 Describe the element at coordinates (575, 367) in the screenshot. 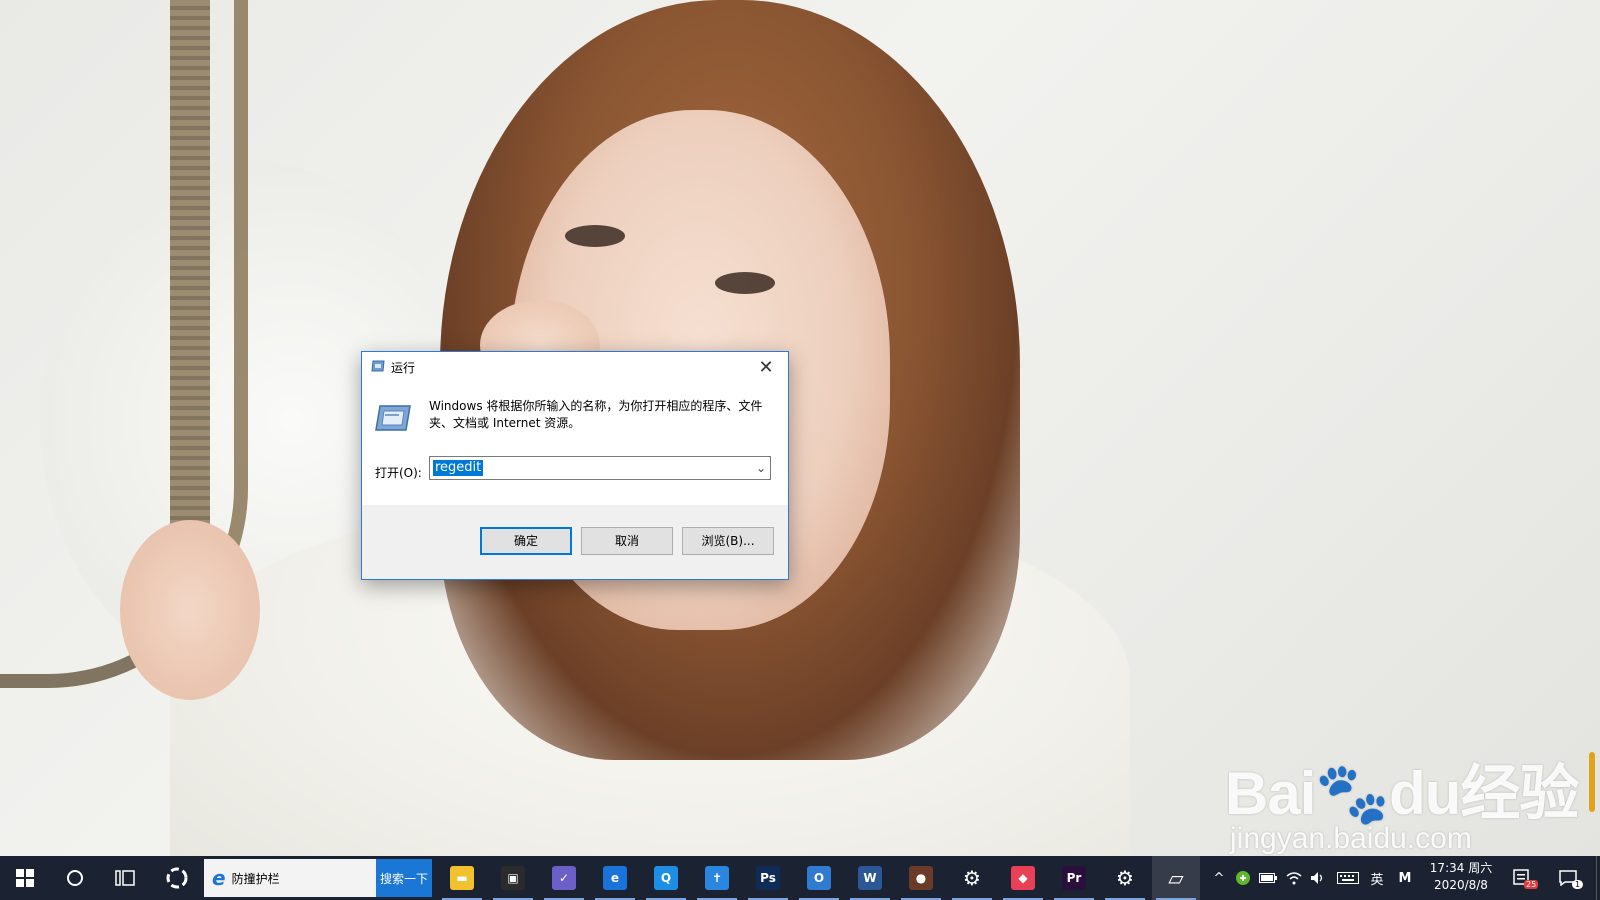

I see `dialog-titlebar: 运行 ✕` at that location.